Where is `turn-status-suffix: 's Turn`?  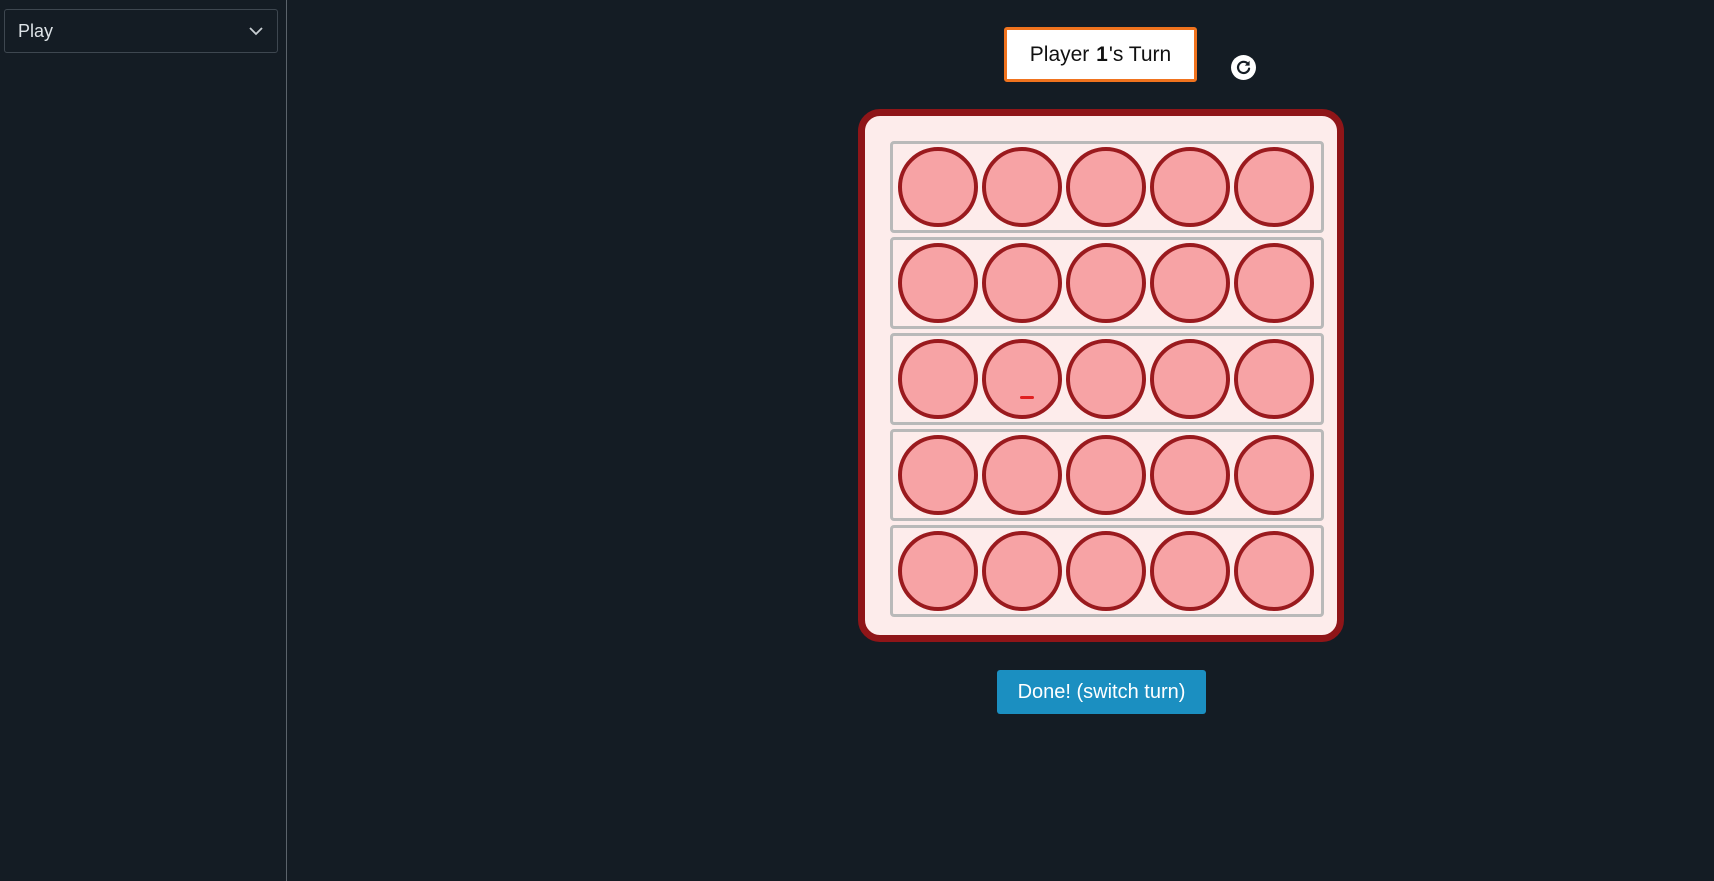
turn-status-suffix: 's Turn is located at coordinates (1140, 54).